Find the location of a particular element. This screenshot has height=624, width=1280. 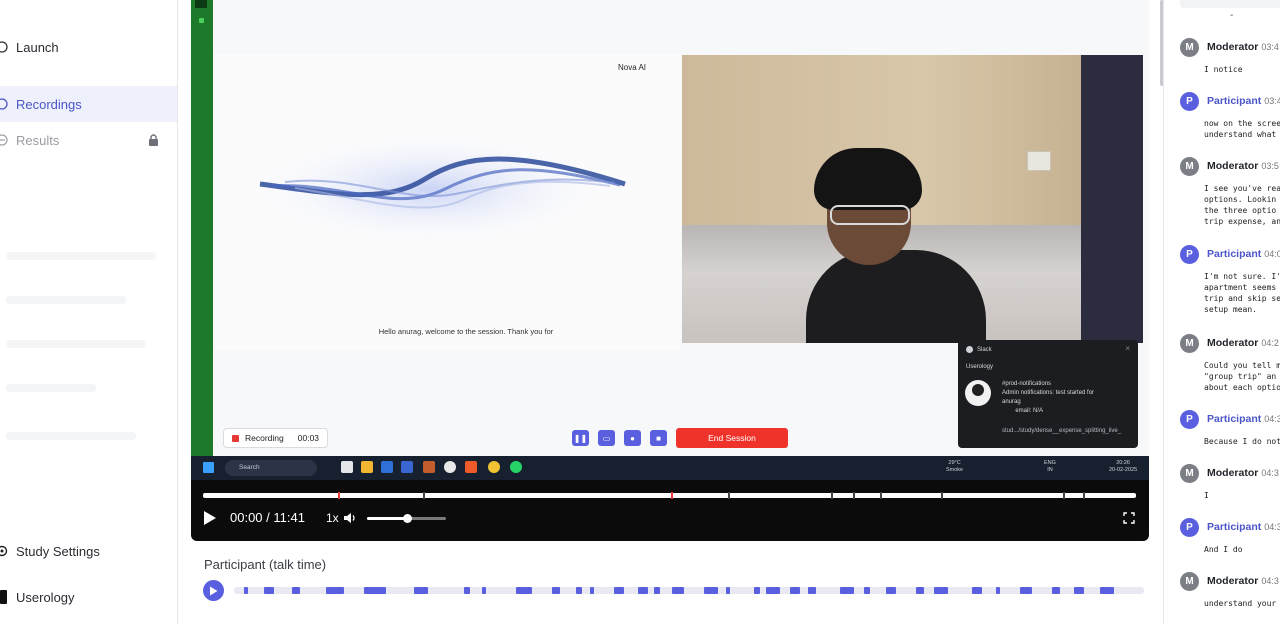

org-switcher: Userology is located at coordinates (88, 597).